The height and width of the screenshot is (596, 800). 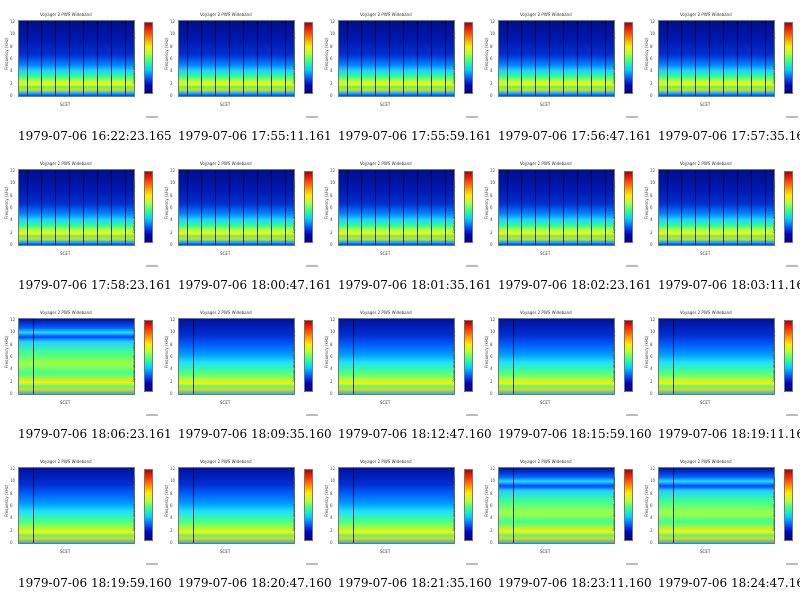 What do you see at coordinates (415, 434) in the screenshot?
I see `plot-timestamp-caption: 1979-07-06 18:12:47.160` at bounding box center [415, 434].